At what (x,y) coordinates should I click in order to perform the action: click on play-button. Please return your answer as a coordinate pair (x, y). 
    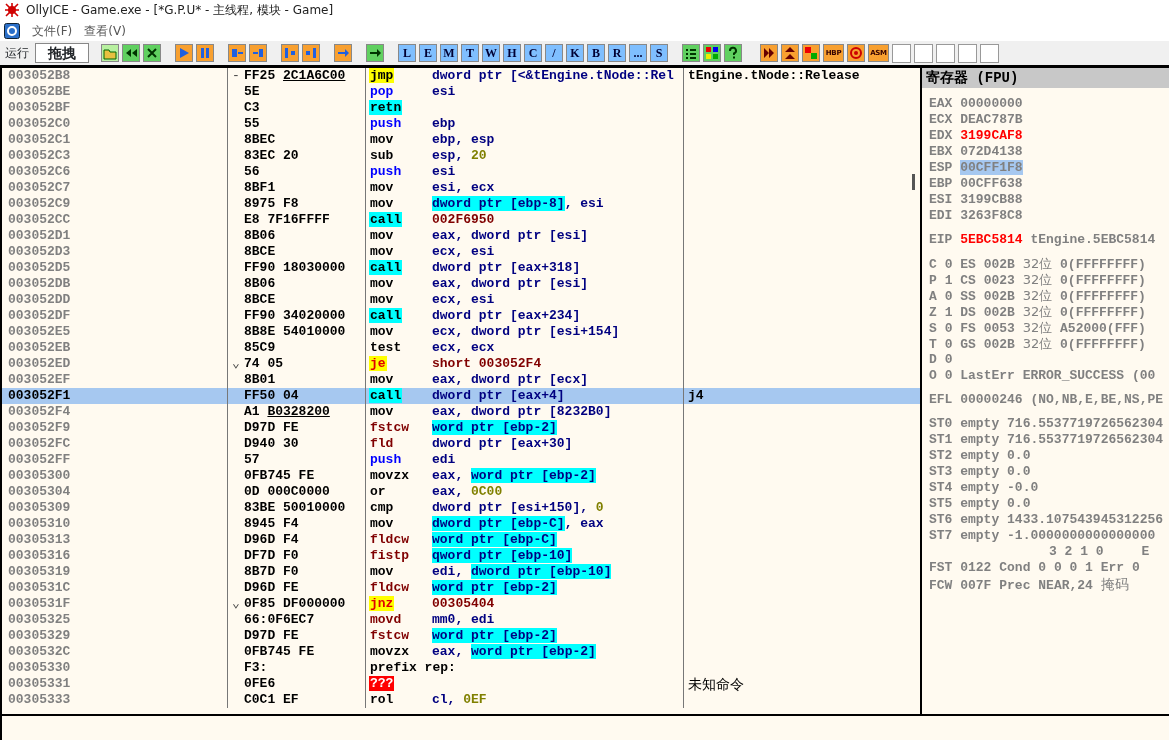
    Looking at the image, I should click on (184, 53).